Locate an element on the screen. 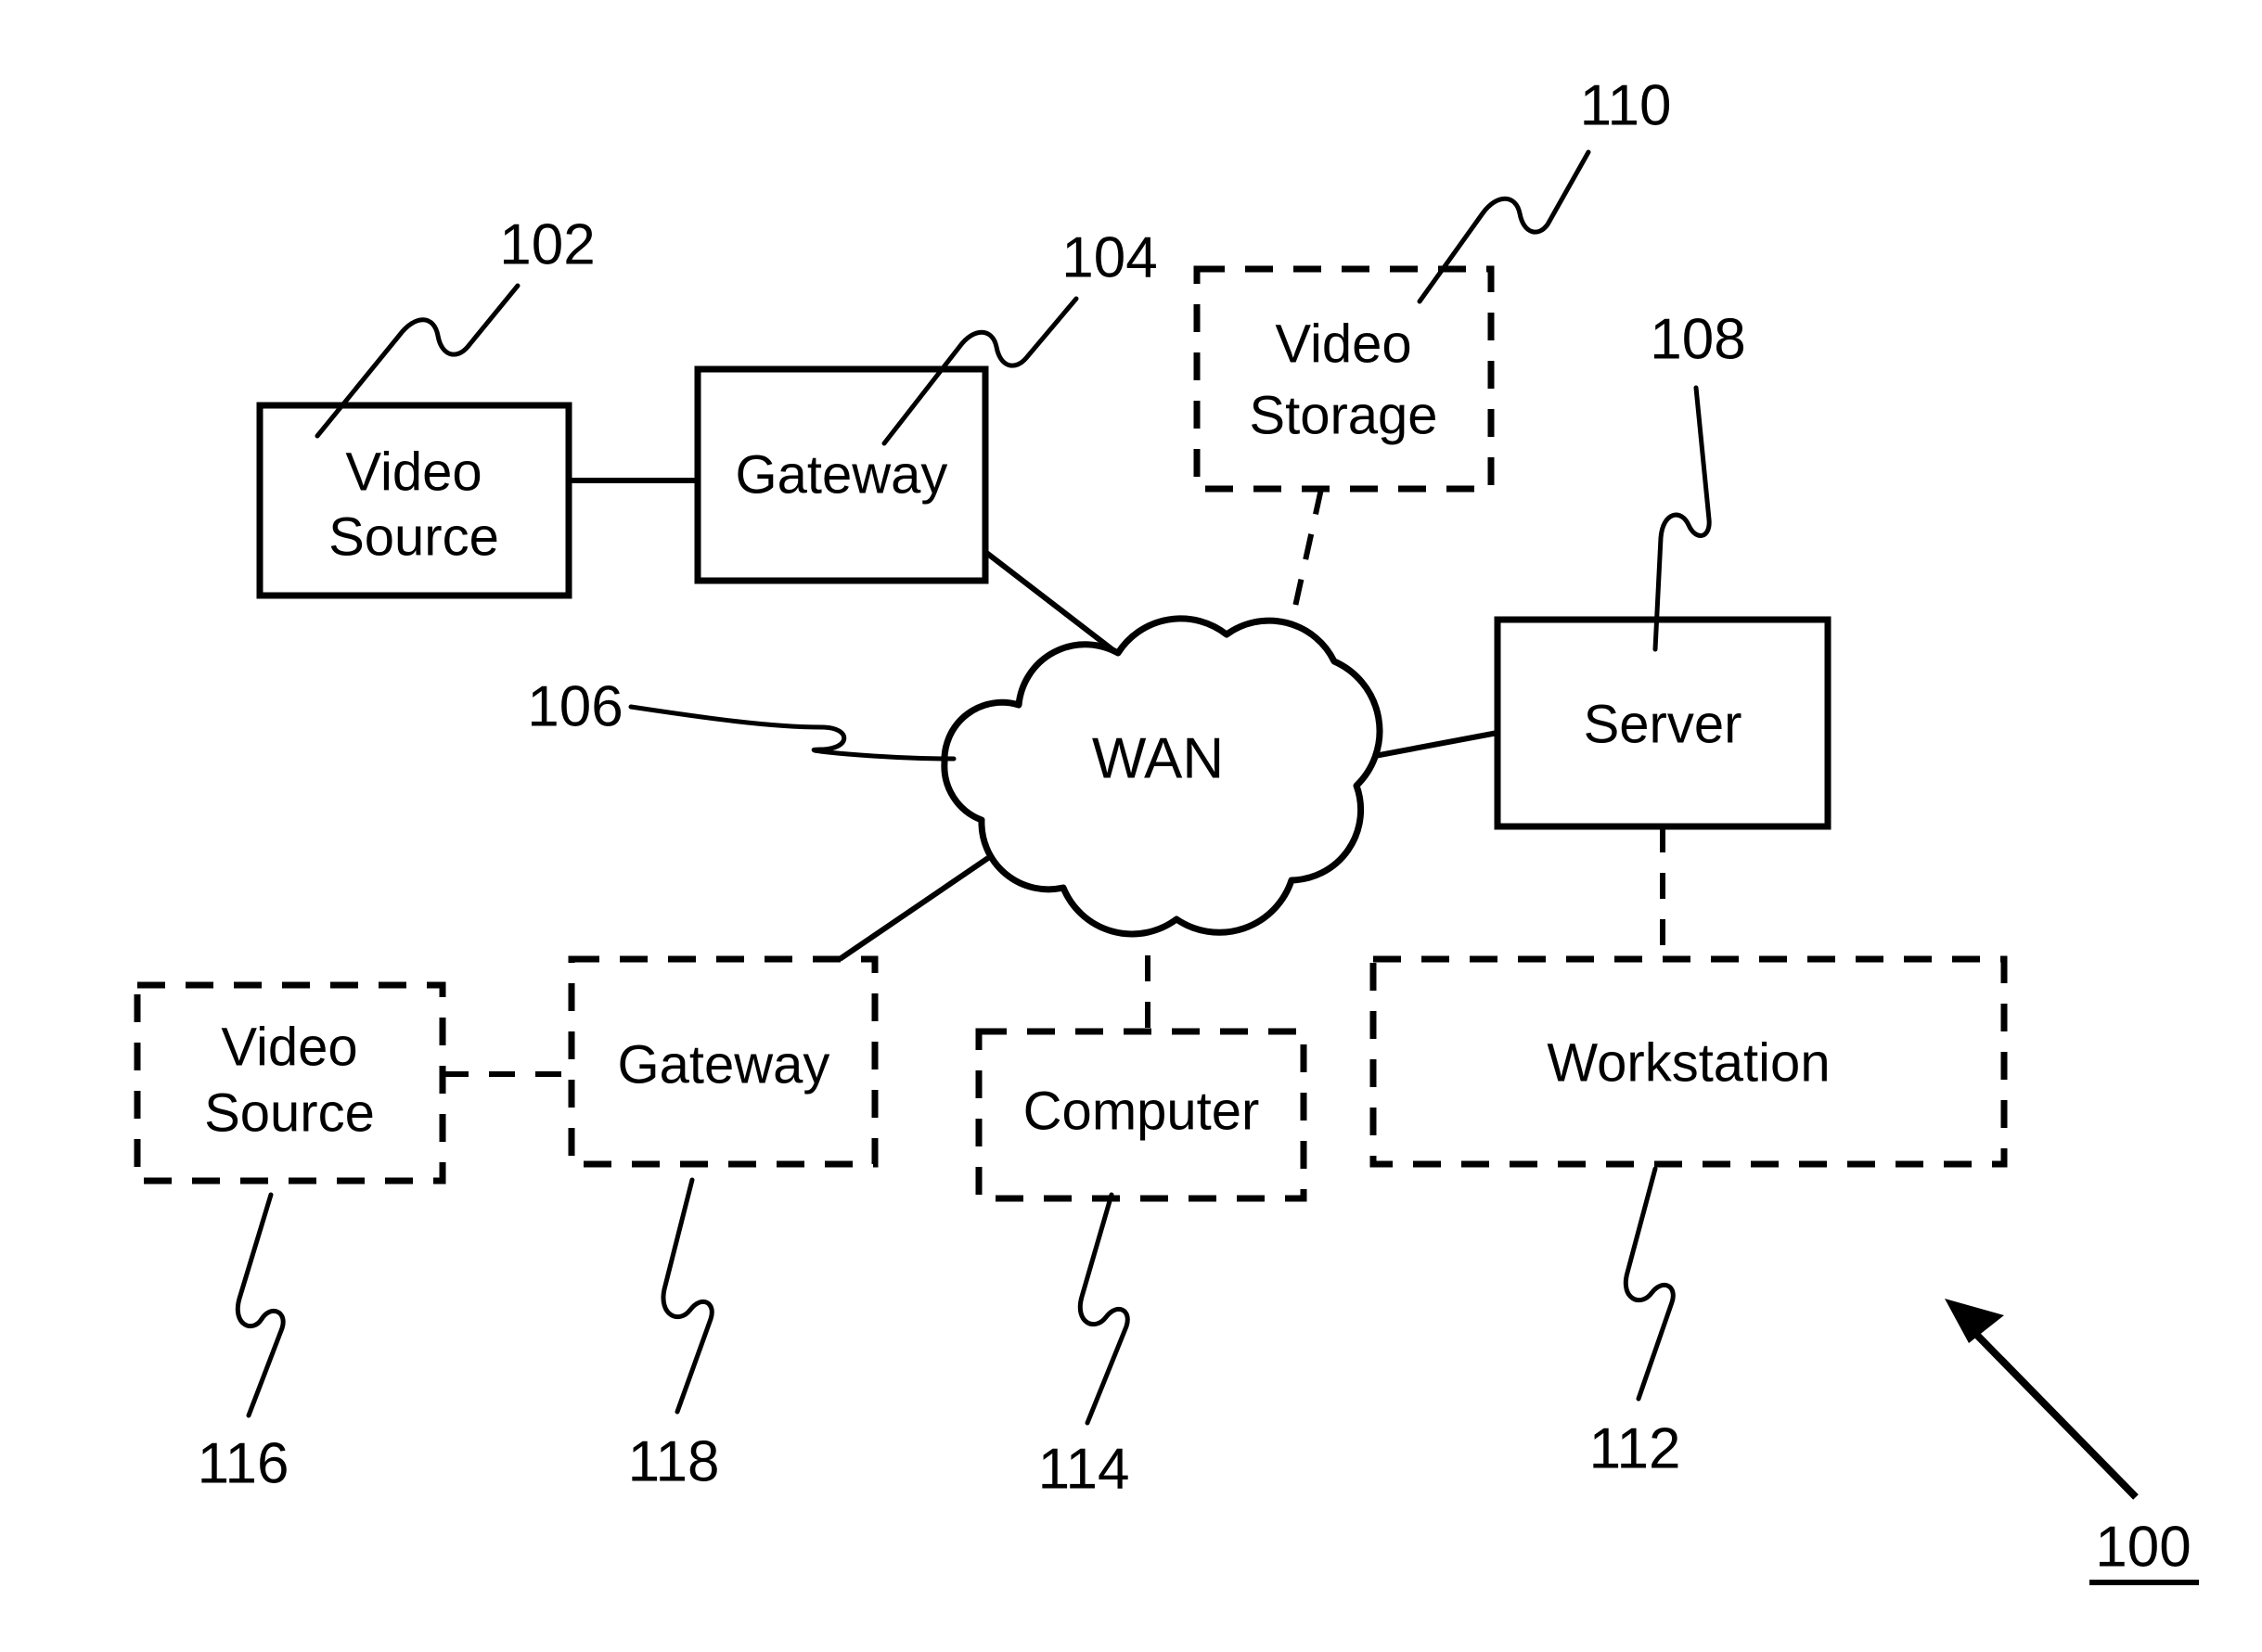 This screenshot has height=1652, width=2262. reference-leader-116: 116 is located at coordinates (243, 1343).